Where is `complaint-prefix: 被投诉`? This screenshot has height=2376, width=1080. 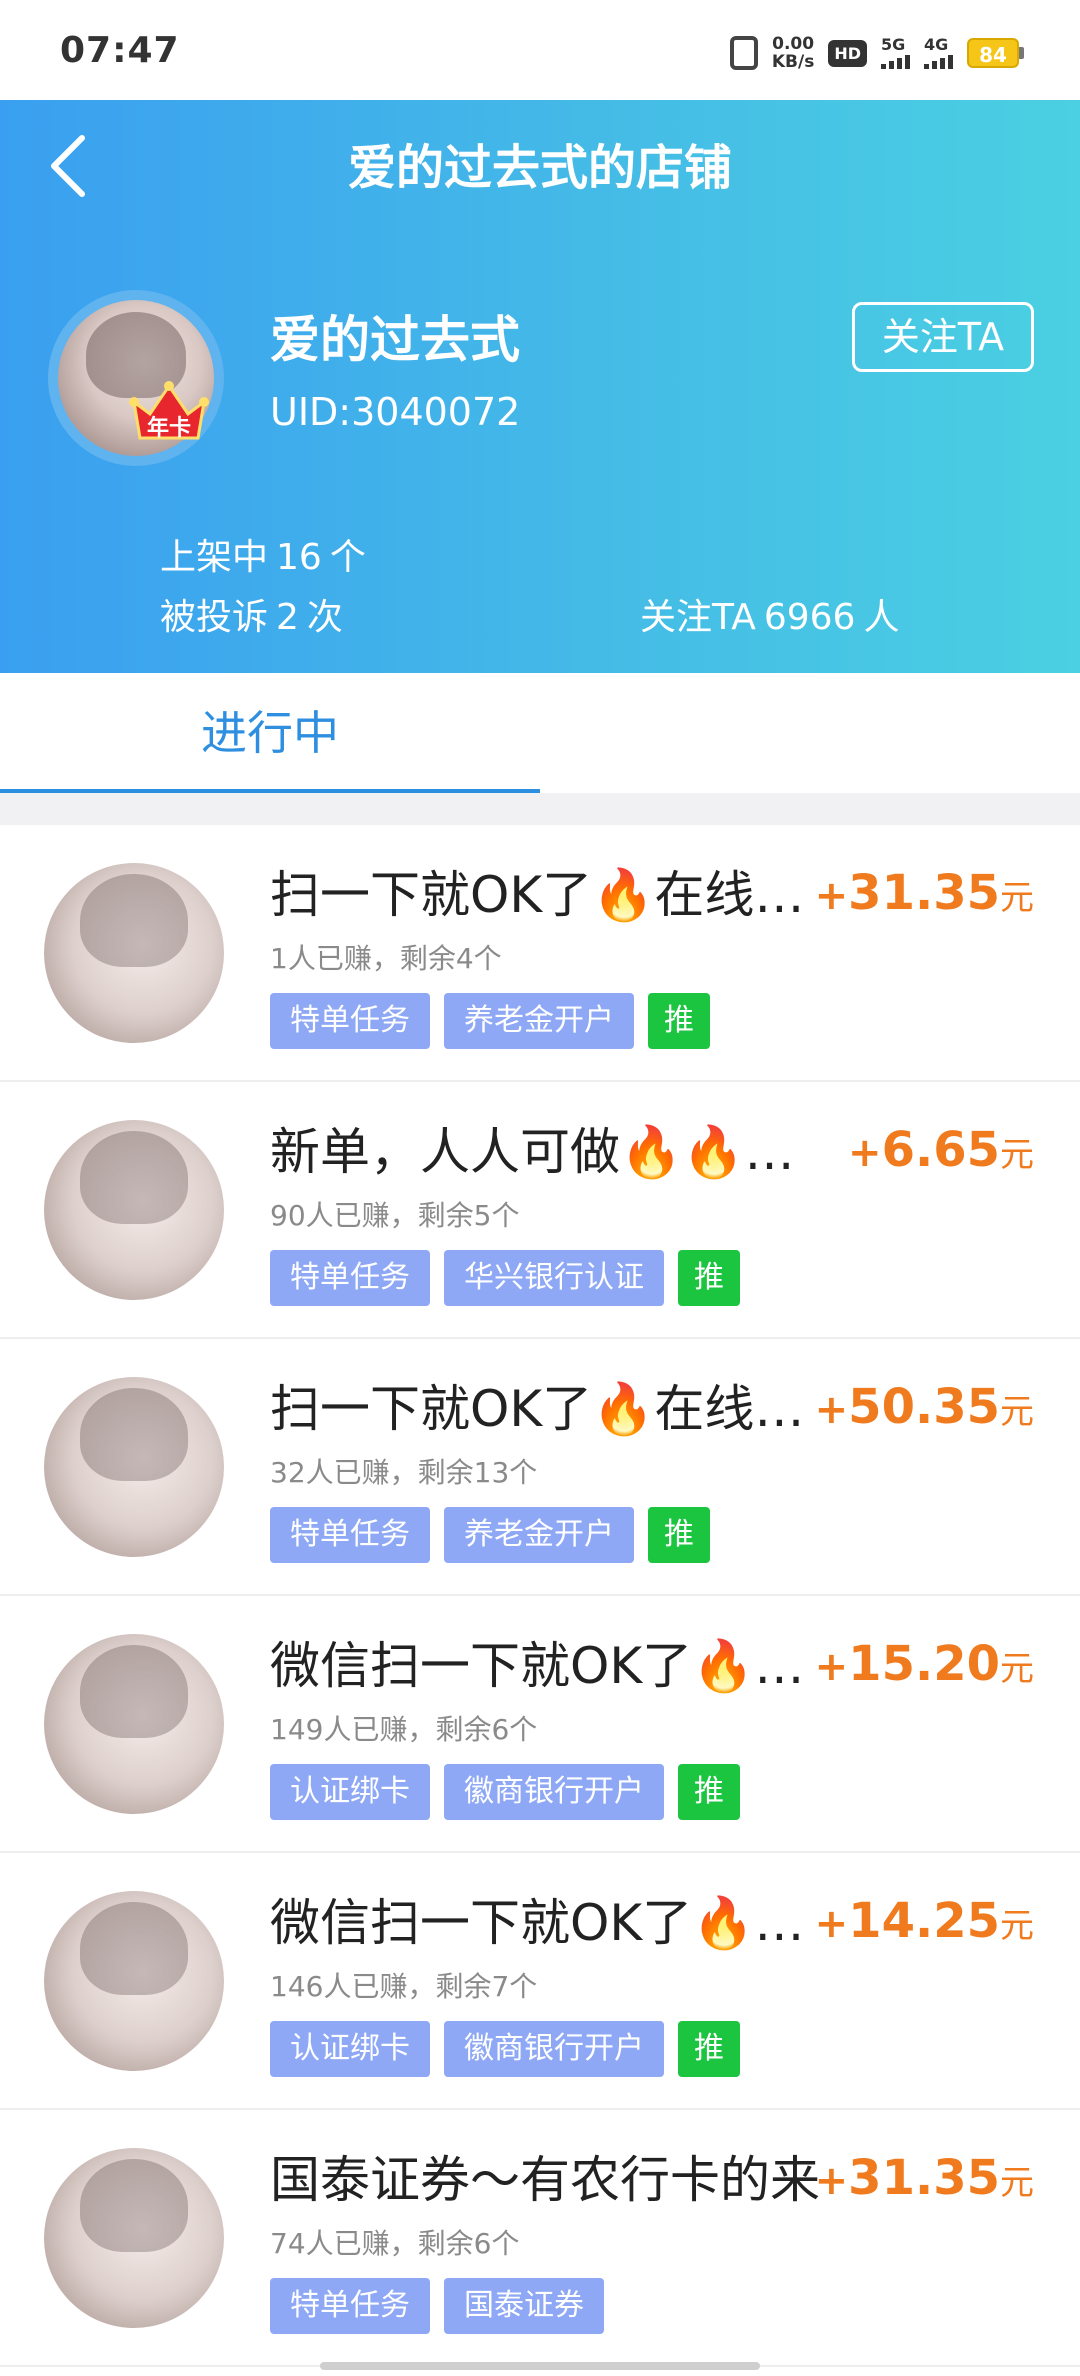 complaint-prefix: 被投诉 is located at coordinates (214, 617).